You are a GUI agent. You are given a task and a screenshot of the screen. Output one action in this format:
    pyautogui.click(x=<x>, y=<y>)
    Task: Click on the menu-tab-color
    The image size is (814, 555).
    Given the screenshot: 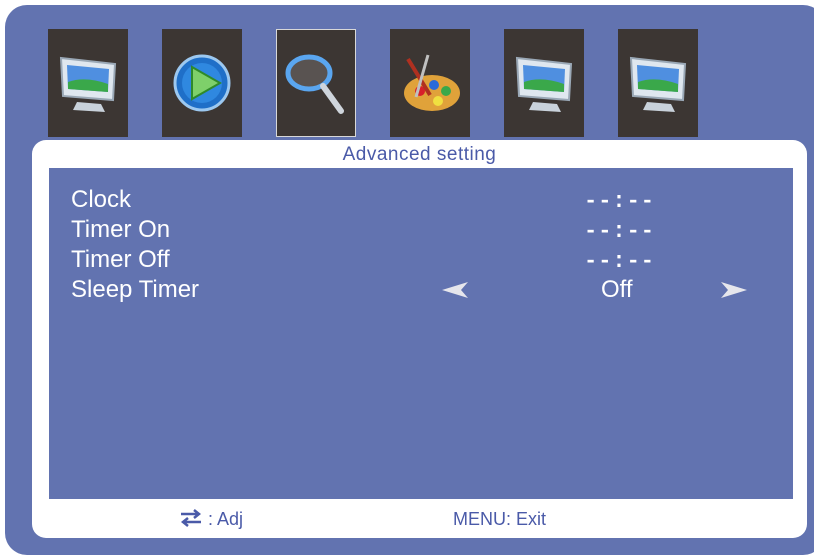 What is the action you would take?
    pyautogui.click(x=430, y=83)
    